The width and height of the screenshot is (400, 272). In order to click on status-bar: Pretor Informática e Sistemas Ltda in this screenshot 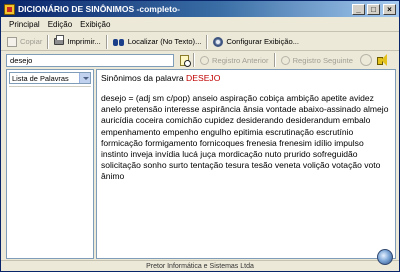, I will do `click(200, 266)`.